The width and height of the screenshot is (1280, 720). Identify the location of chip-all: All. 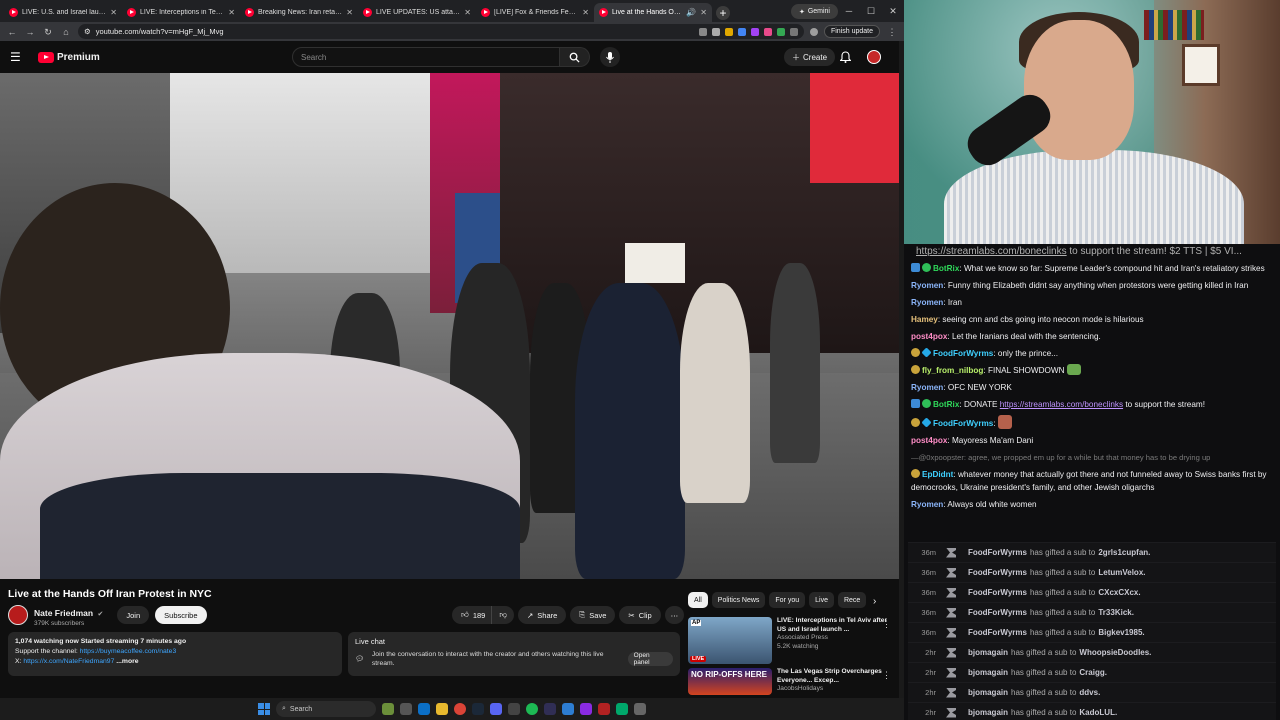
(698, 600).